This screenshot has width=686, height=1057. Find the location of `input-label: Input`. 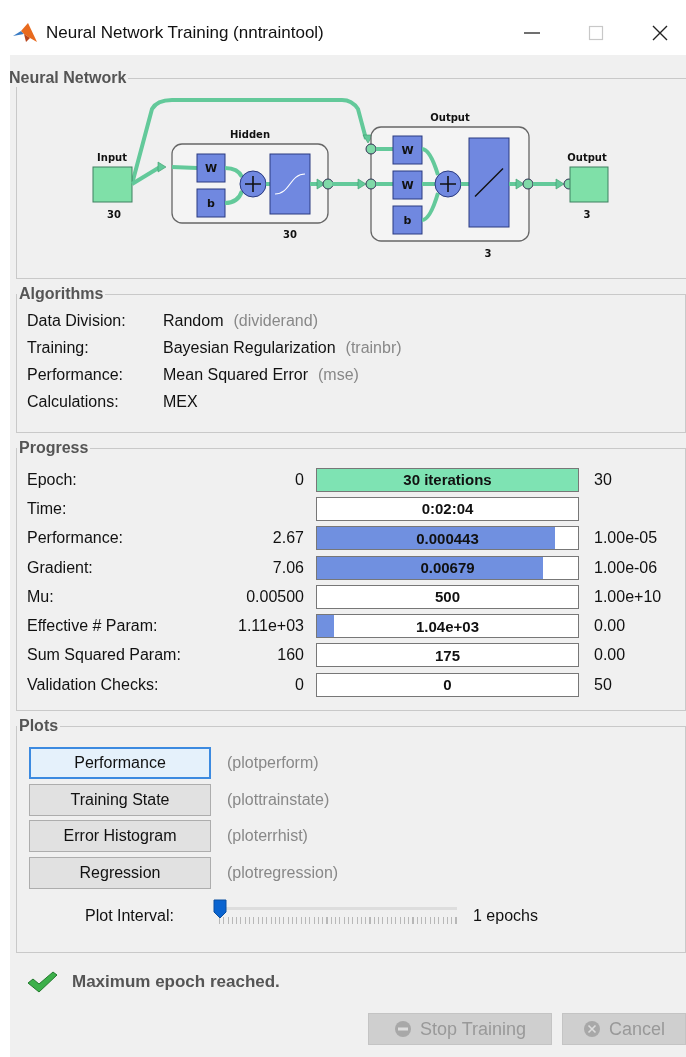

input-label: Input is located at coordinates (112, 157).